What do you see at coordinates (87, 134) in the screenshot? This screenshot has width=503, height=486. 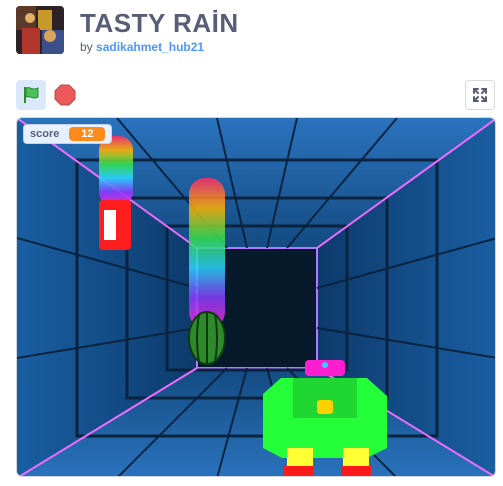 I see `score-value: 12` at bounding box center [87, 134].